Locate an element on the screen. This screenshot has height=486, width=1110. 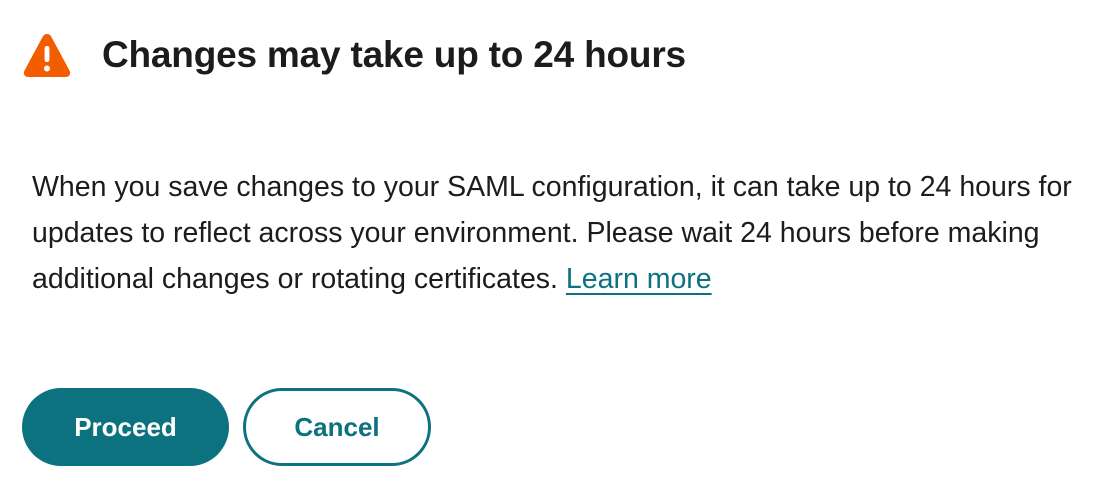
dialog-header: Changes may take up to 24 hours is located at coordinates (354, 55).